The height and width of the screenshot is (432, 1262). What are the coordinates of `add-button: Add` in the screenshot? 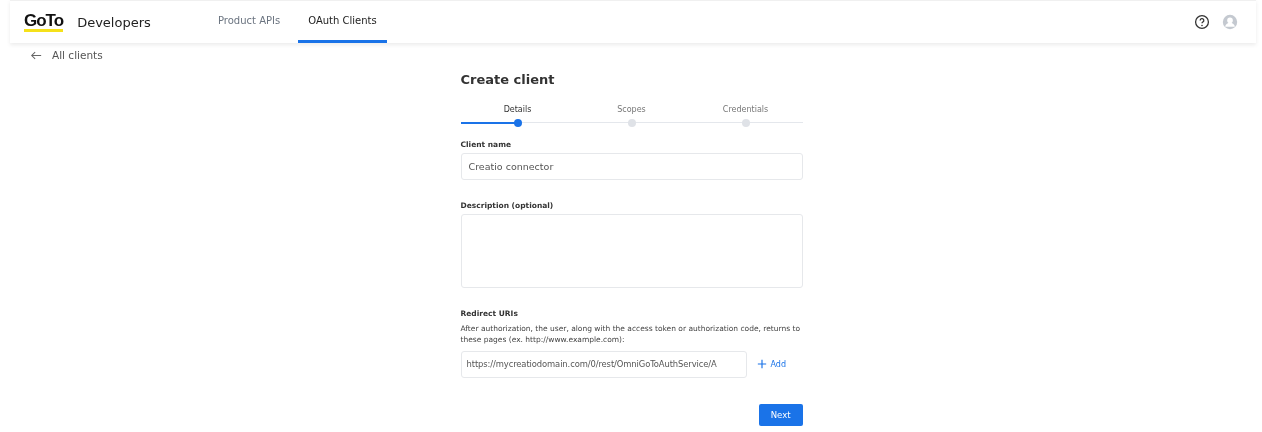 It's located at (771, 364).